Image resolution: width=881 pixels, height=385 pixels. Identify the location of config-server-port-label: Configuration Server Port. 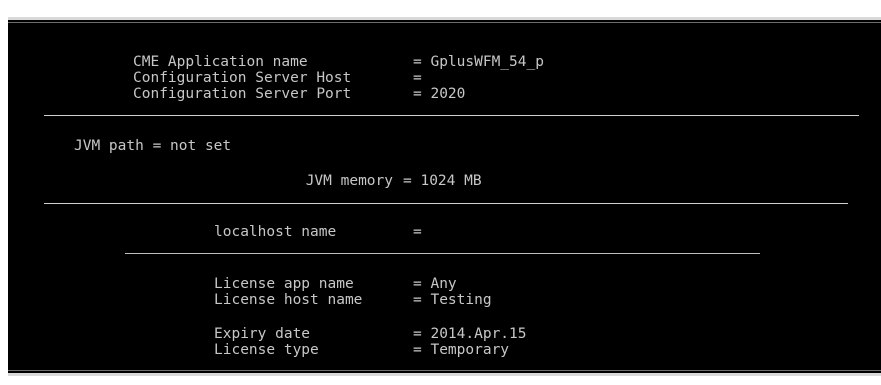
(242, 94).